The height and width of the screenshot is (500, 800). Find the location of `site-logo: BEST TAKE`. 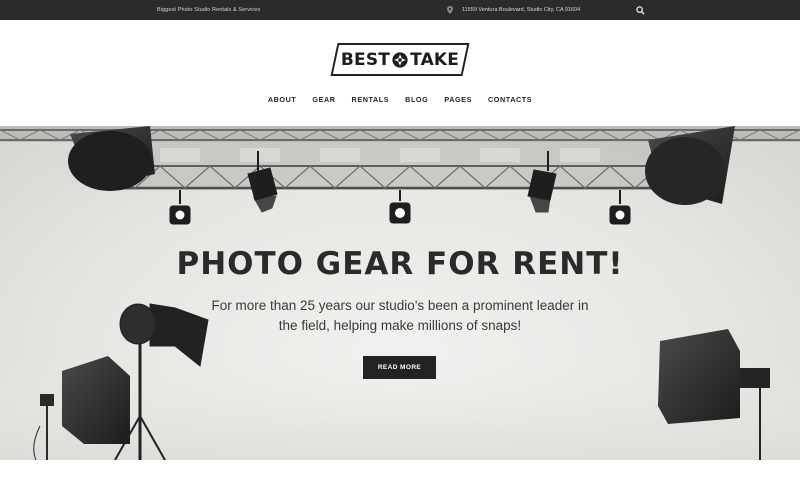

site-logo: BEST TAKE is located at coordinates (400, 59).